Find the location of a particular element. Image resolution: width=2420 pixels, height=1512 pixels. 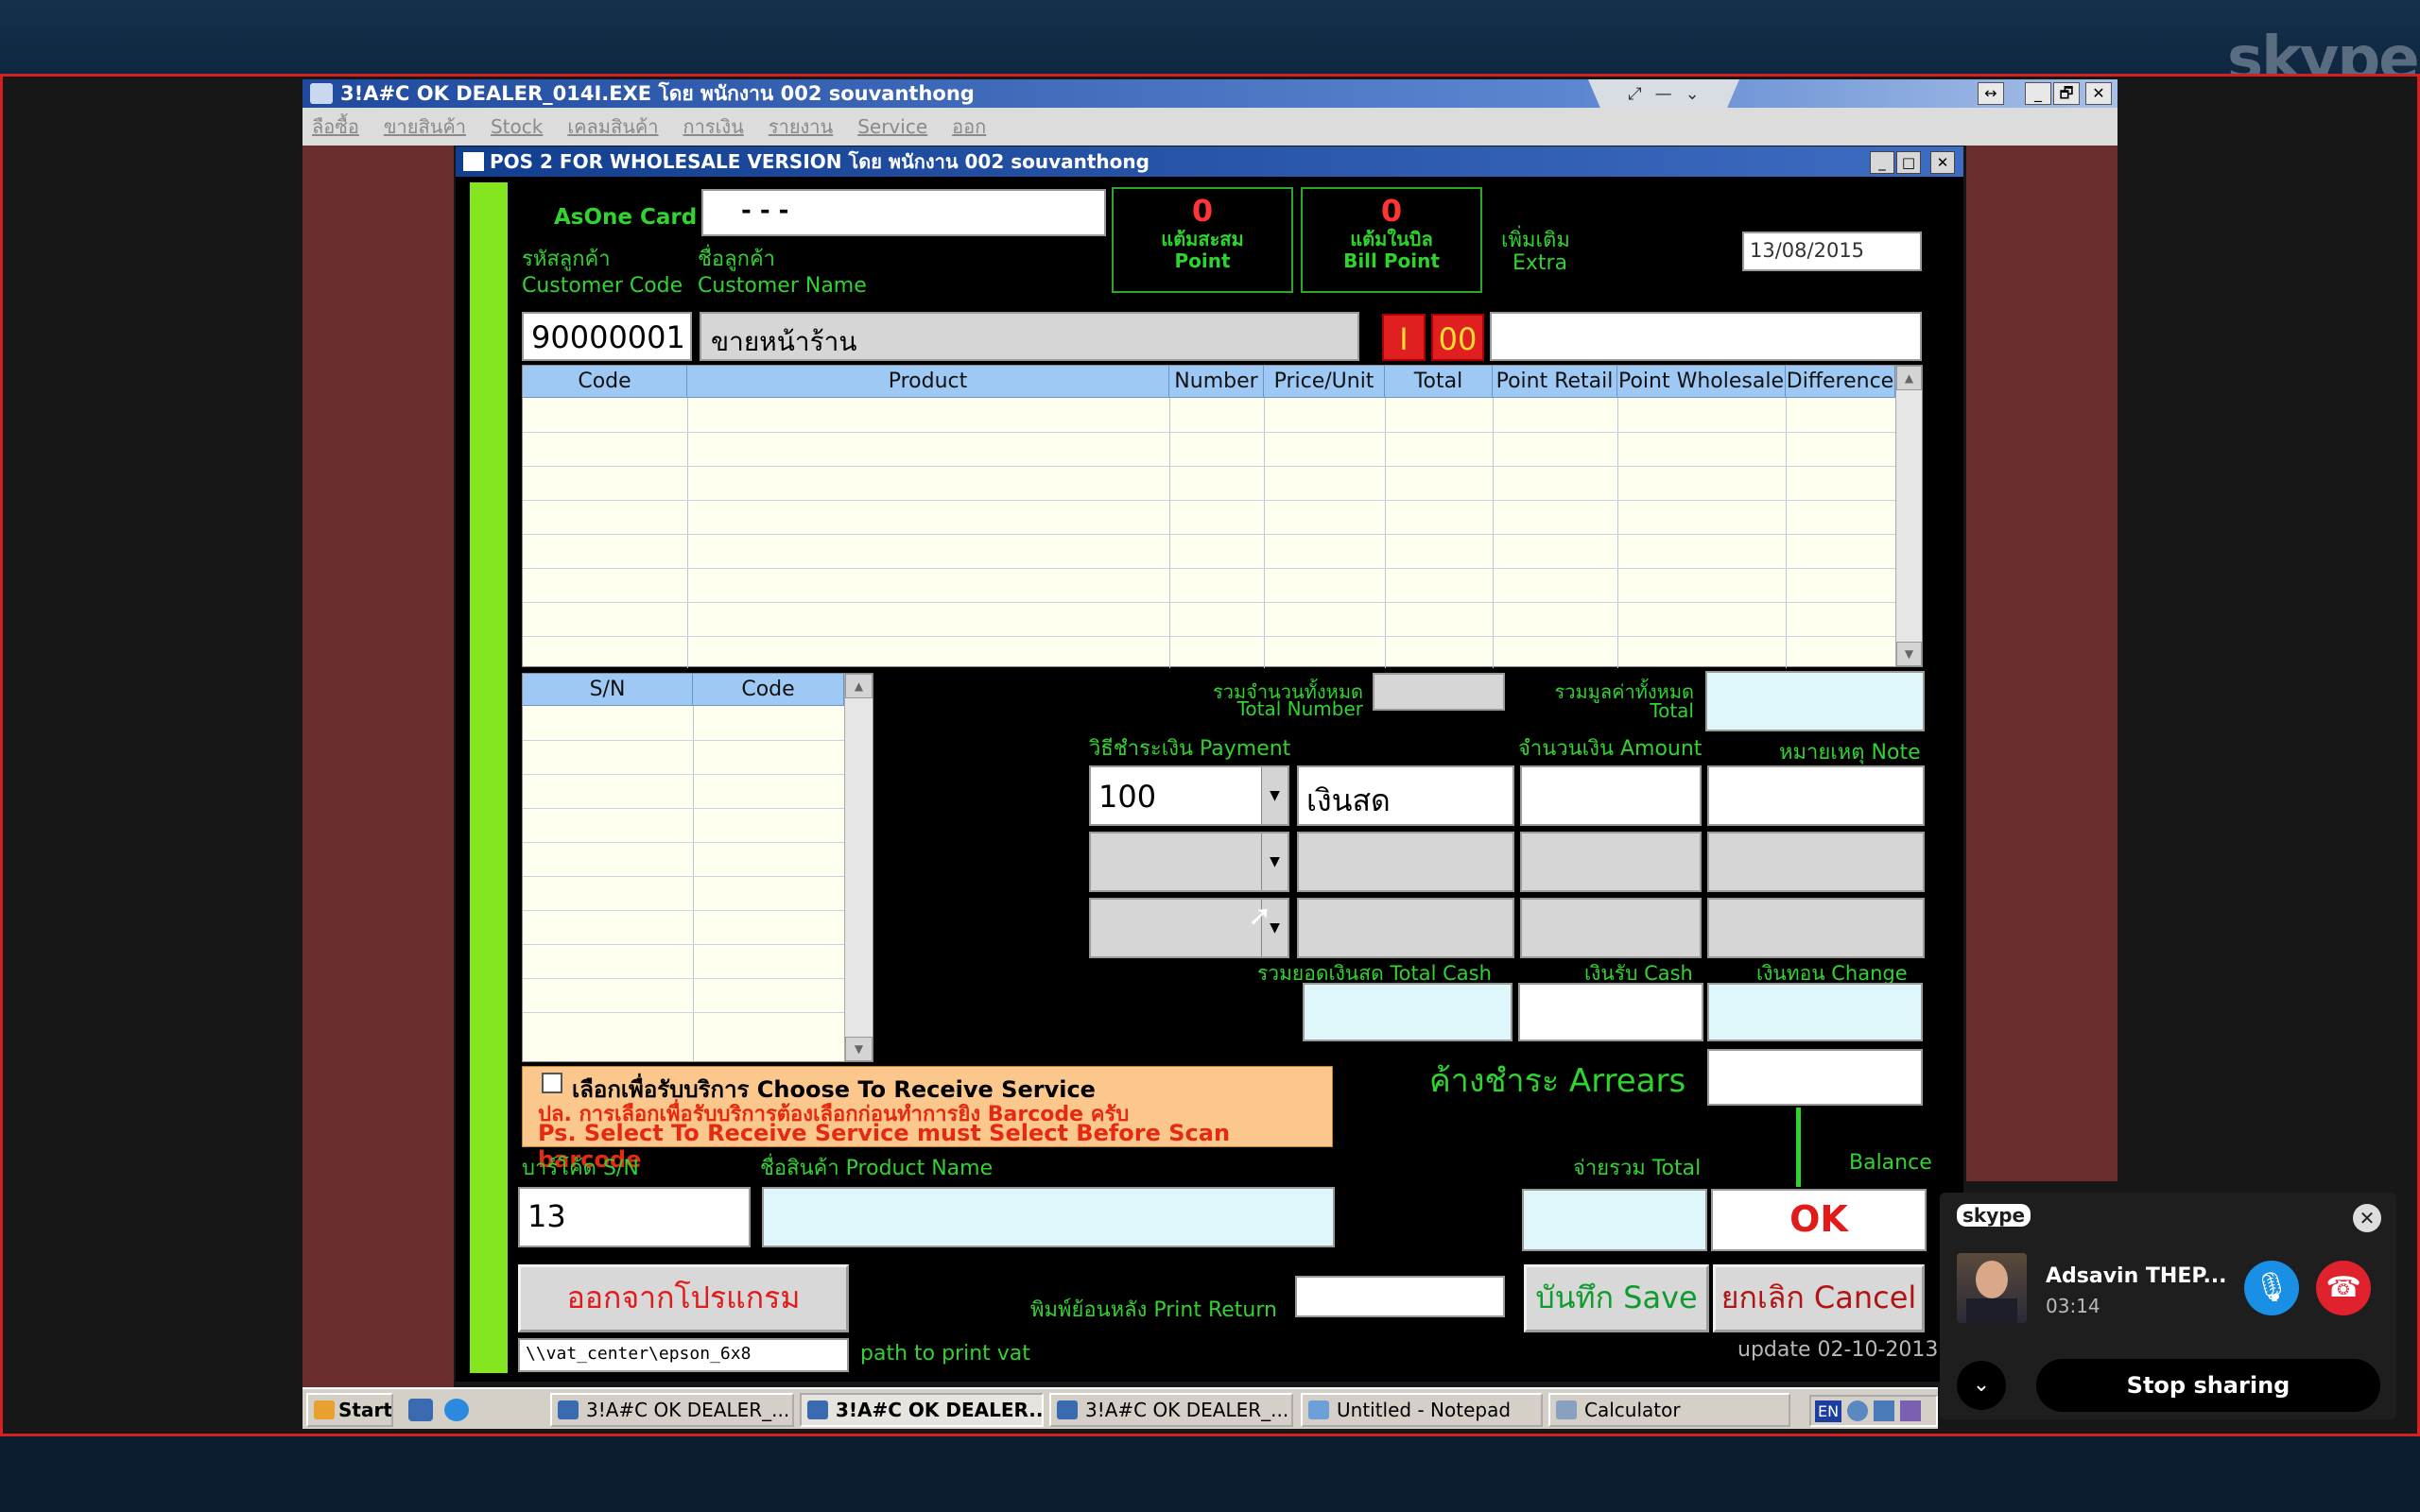

total-value-field is located at coordinates (1815, 701).